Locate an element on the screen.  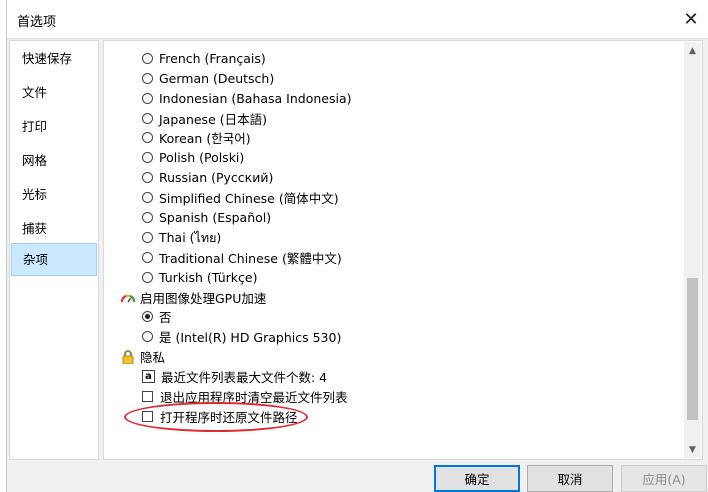
sidebar-item-misc: 杂项 is located at coordinates (54, 259).